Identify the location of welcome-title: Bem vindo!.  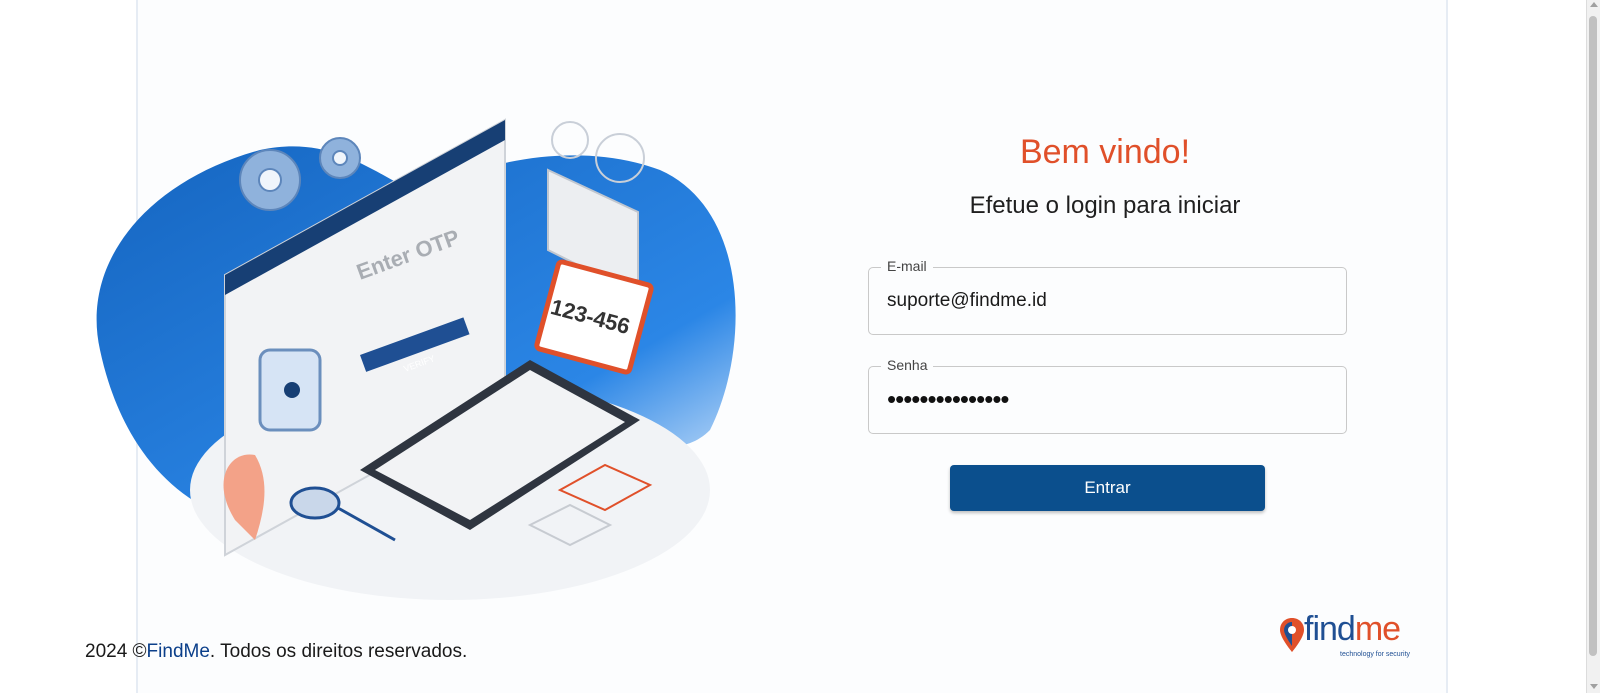
(1105, 152).